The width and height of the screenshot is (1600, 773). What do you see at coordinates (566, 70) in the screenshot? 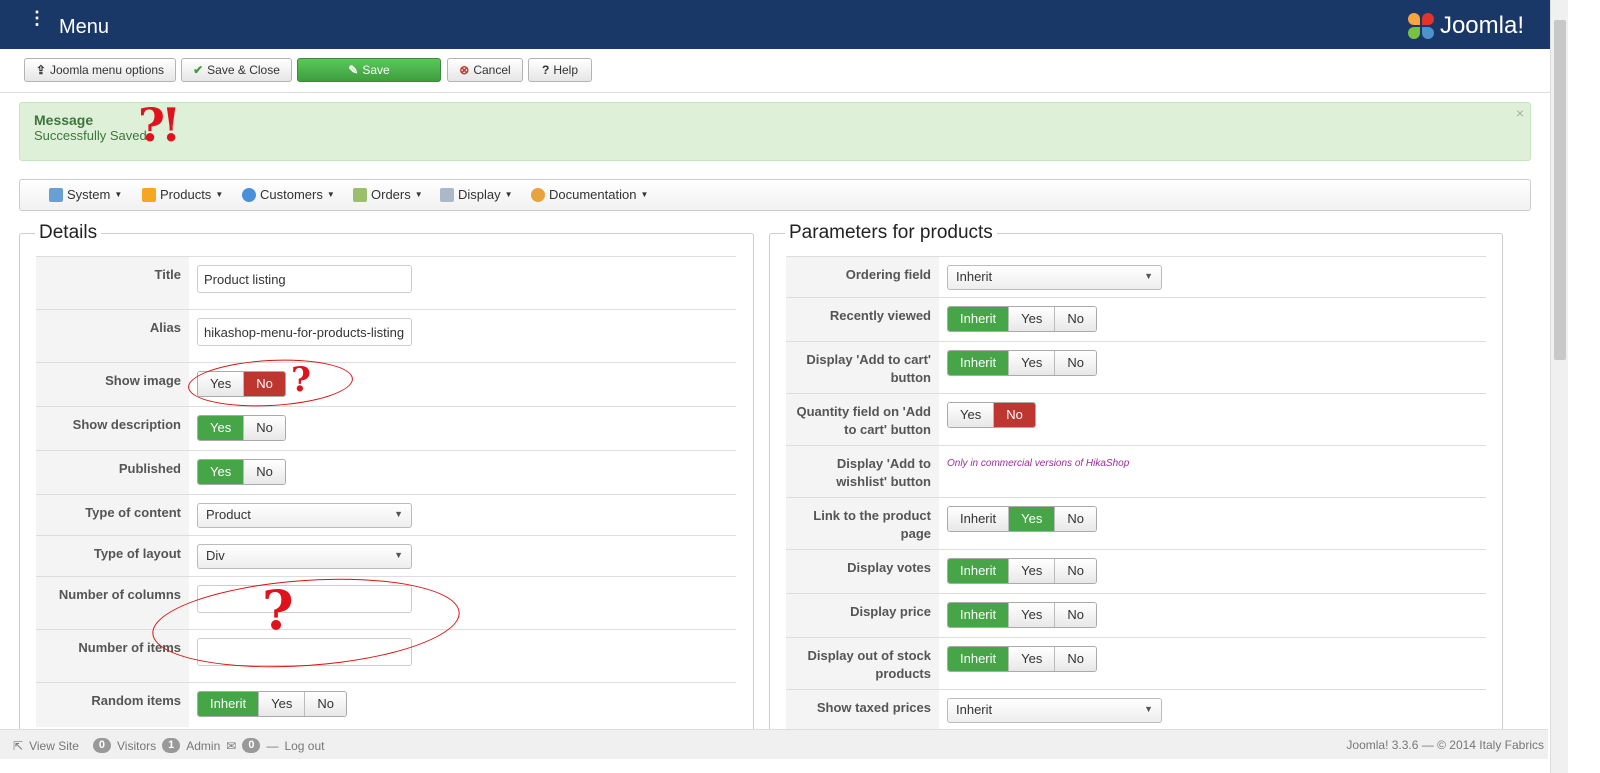
I see `help-label: Help` at bounding box center [566, 70].